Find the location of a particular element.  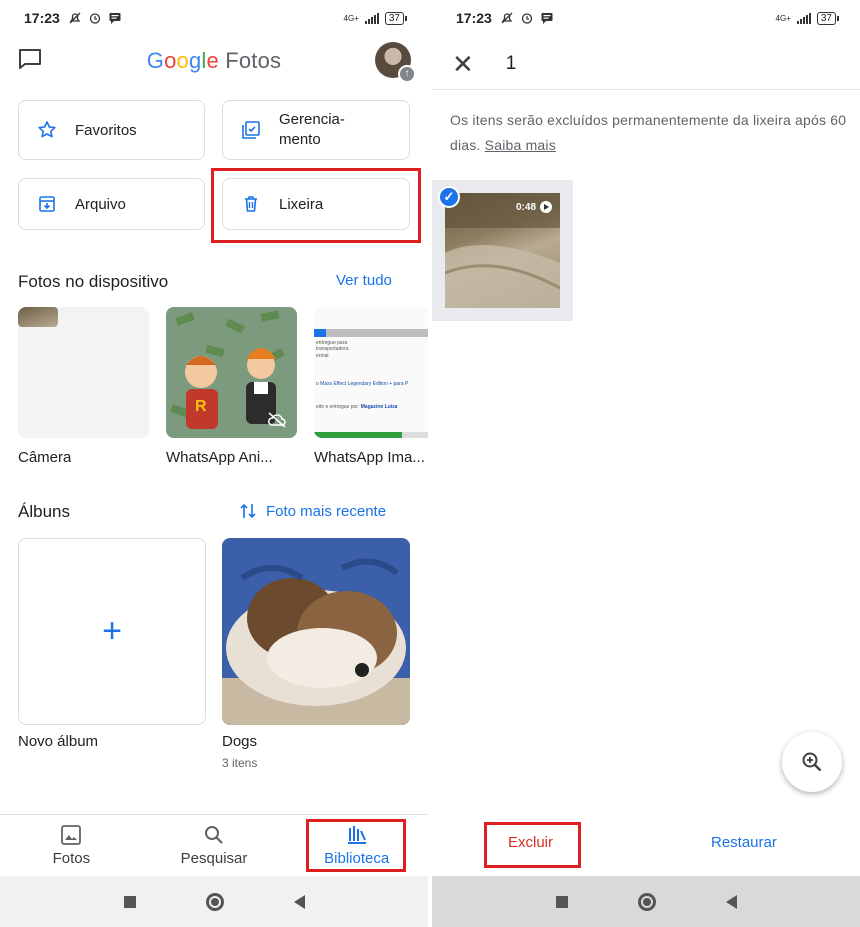

app-logo: Google Fotos is located at coordinates (214, 61).